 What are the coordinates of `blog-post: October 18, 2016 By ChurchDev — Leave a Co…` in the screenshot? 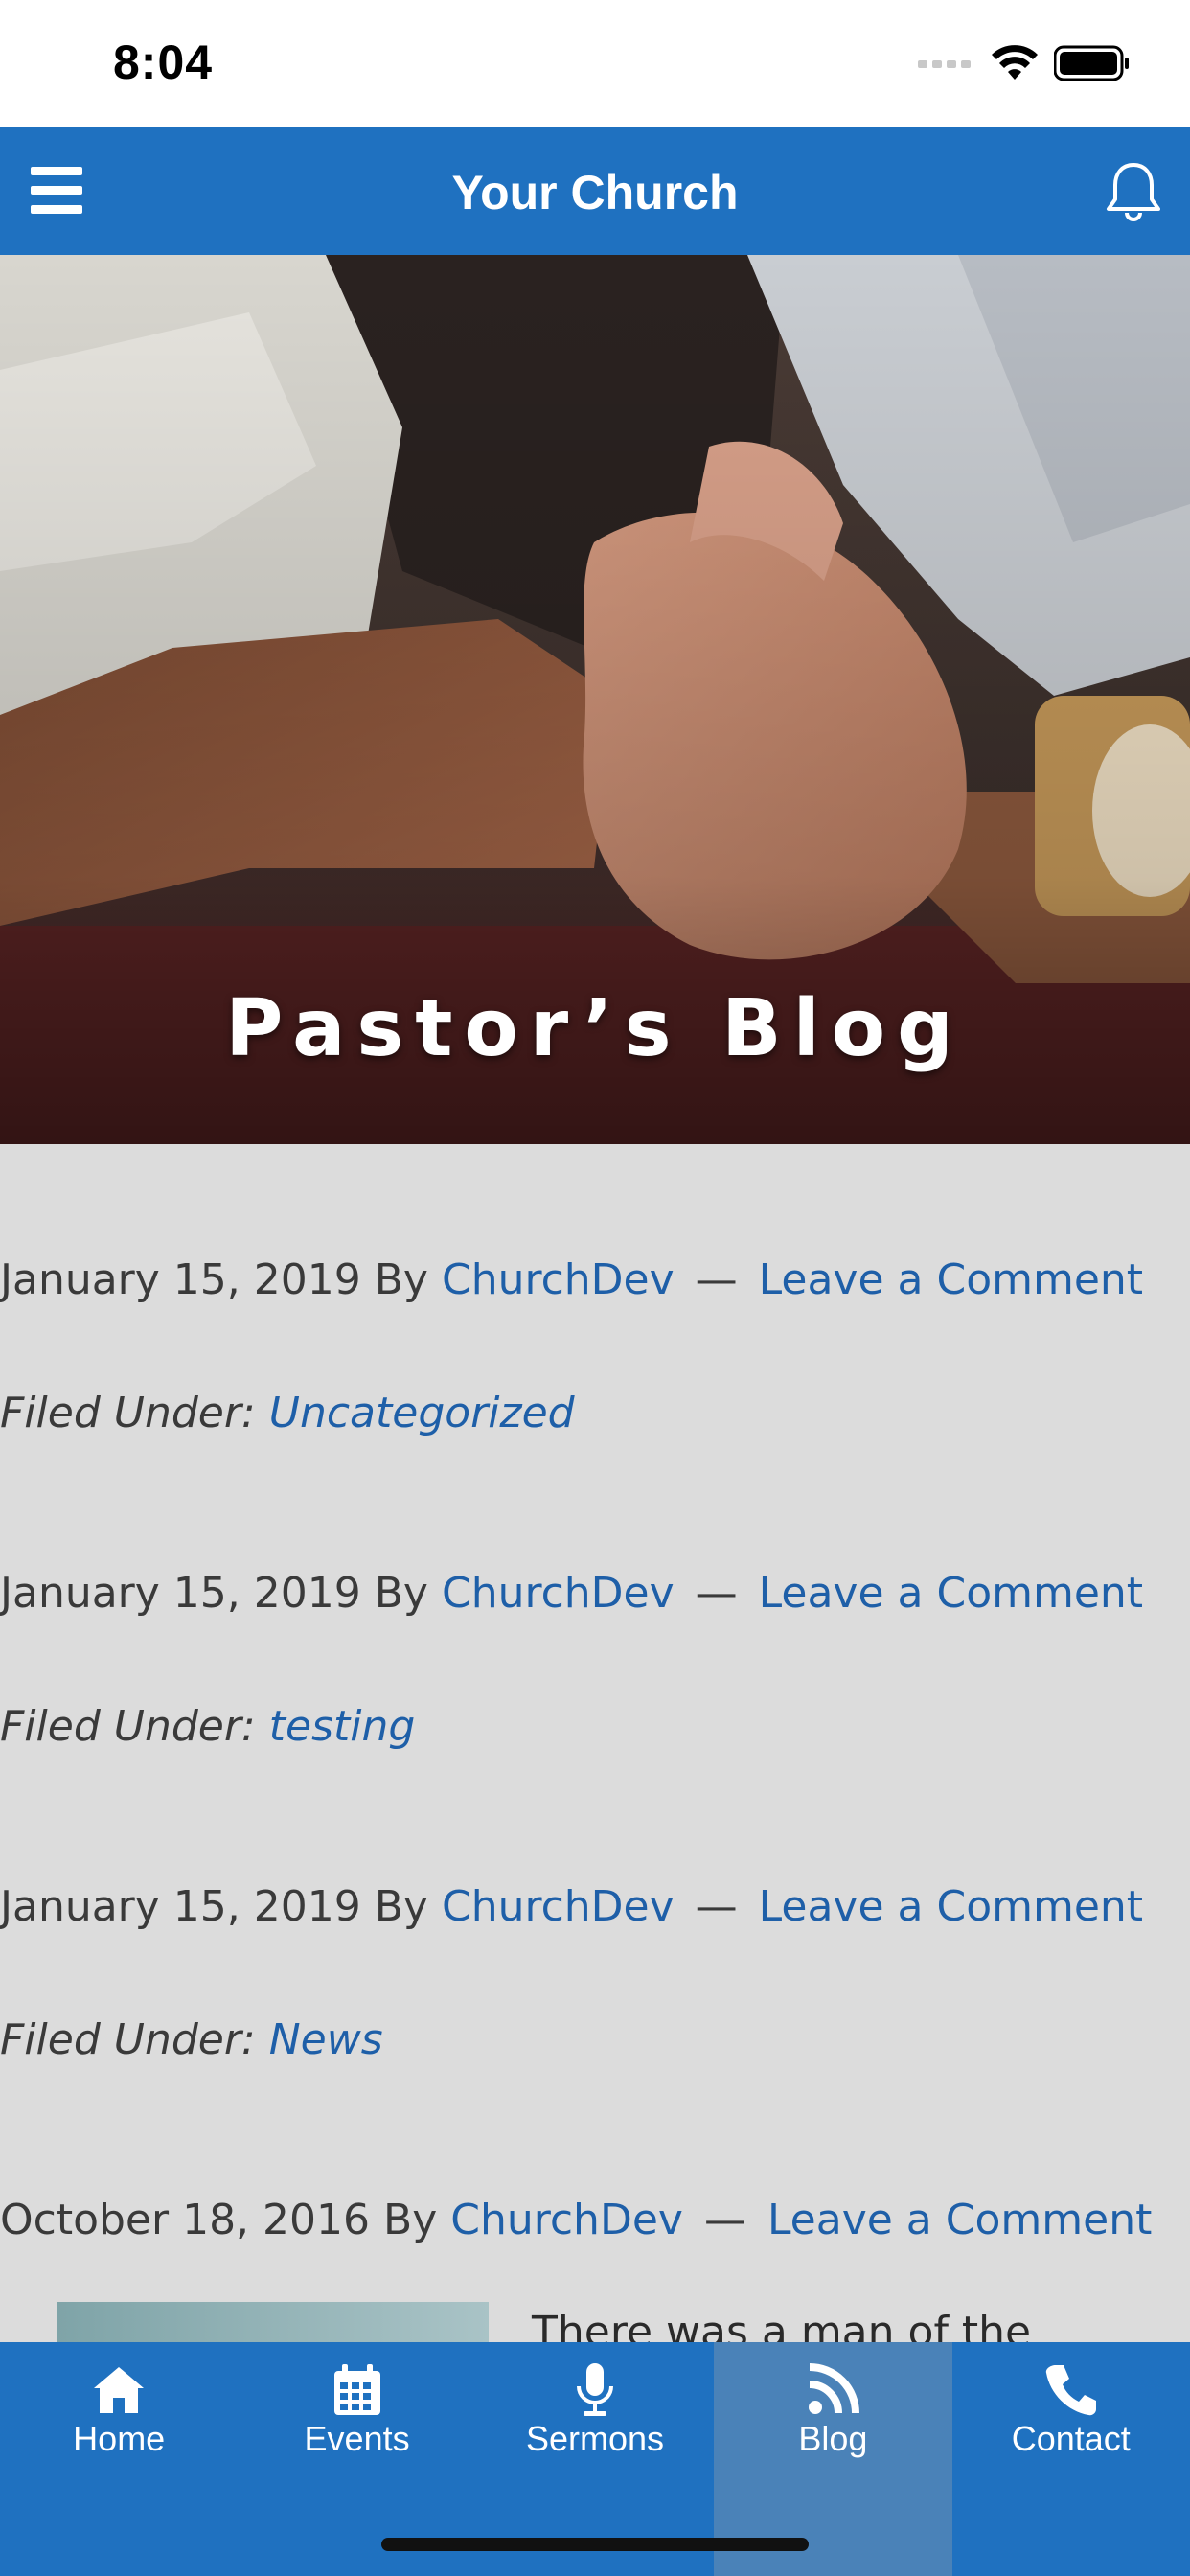 It's located at (595, 2220).